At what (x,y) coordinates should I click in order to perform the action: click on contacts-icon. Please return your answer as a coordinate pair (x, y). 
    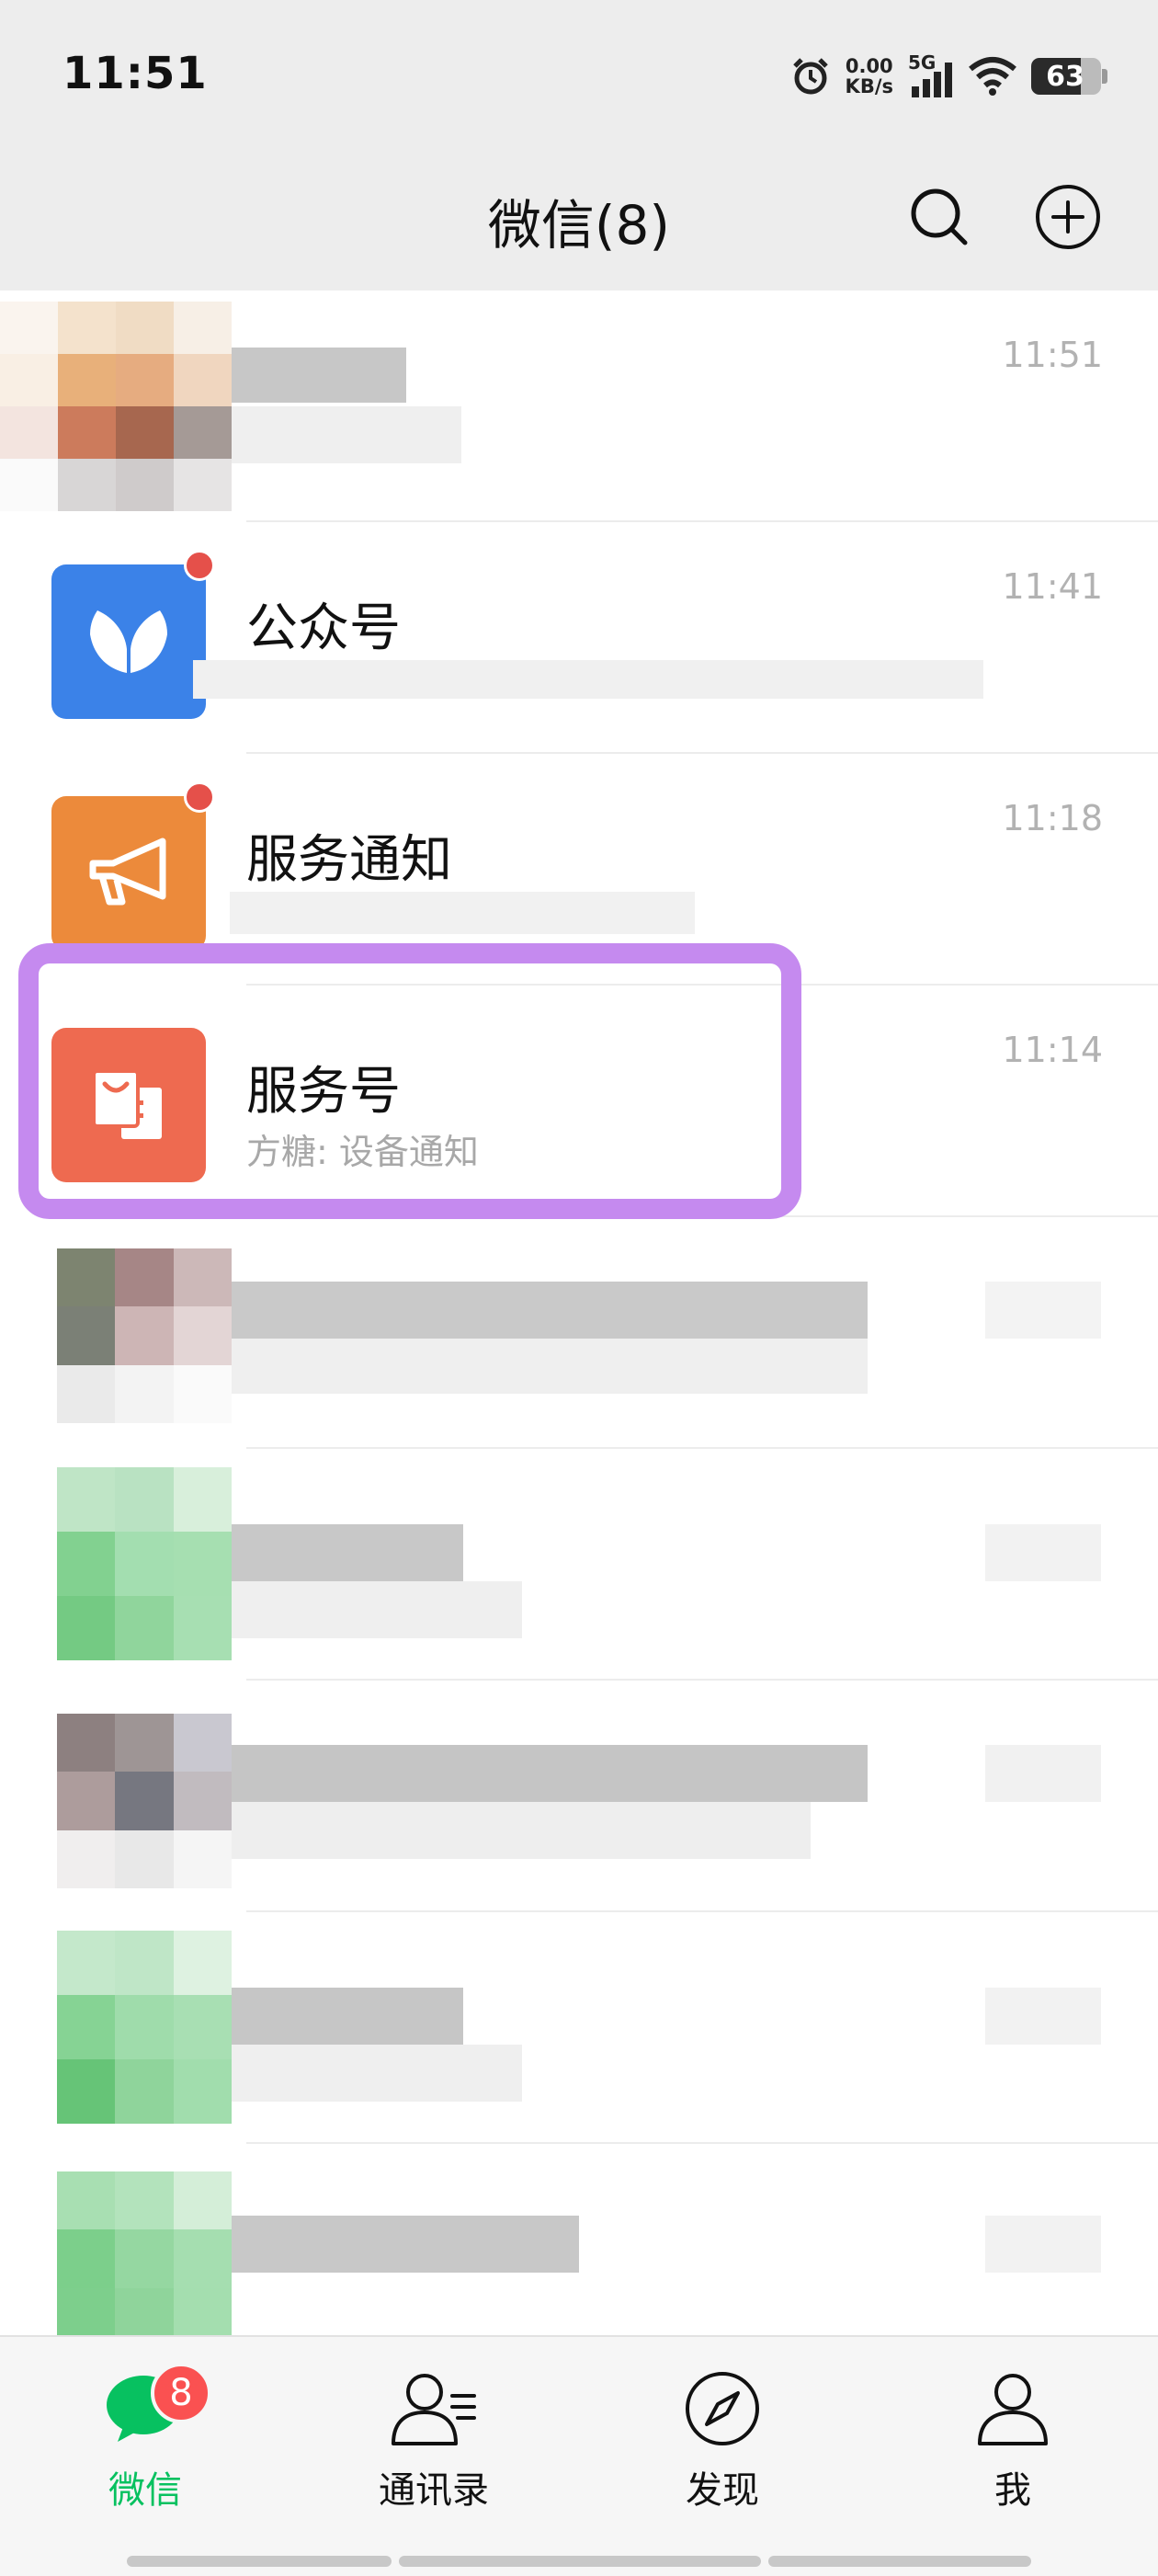
    Looking at the image, I should click on (434, 2409).